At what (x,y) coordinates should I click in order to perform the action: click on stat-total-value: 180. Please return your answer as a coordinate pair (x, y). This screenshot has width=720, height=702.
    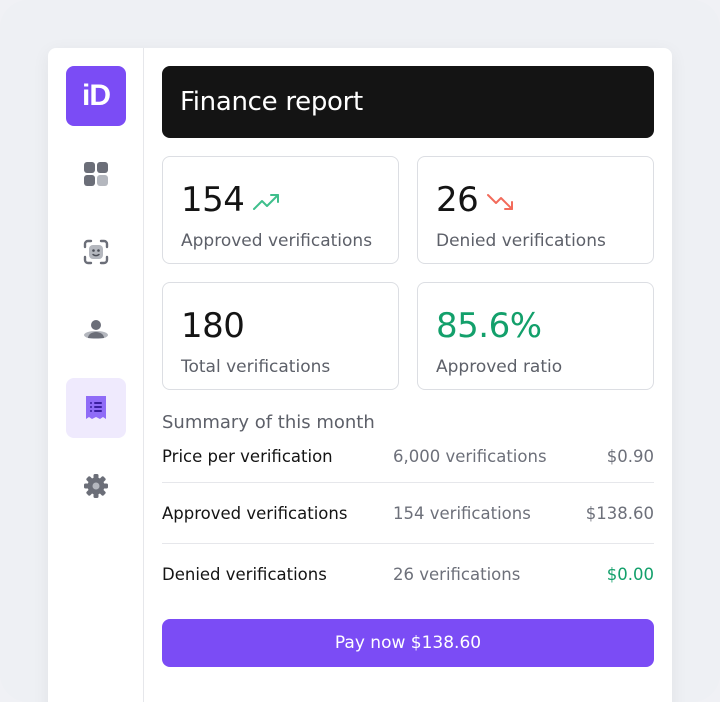
    Looking at the image, I should click on (213, 326).